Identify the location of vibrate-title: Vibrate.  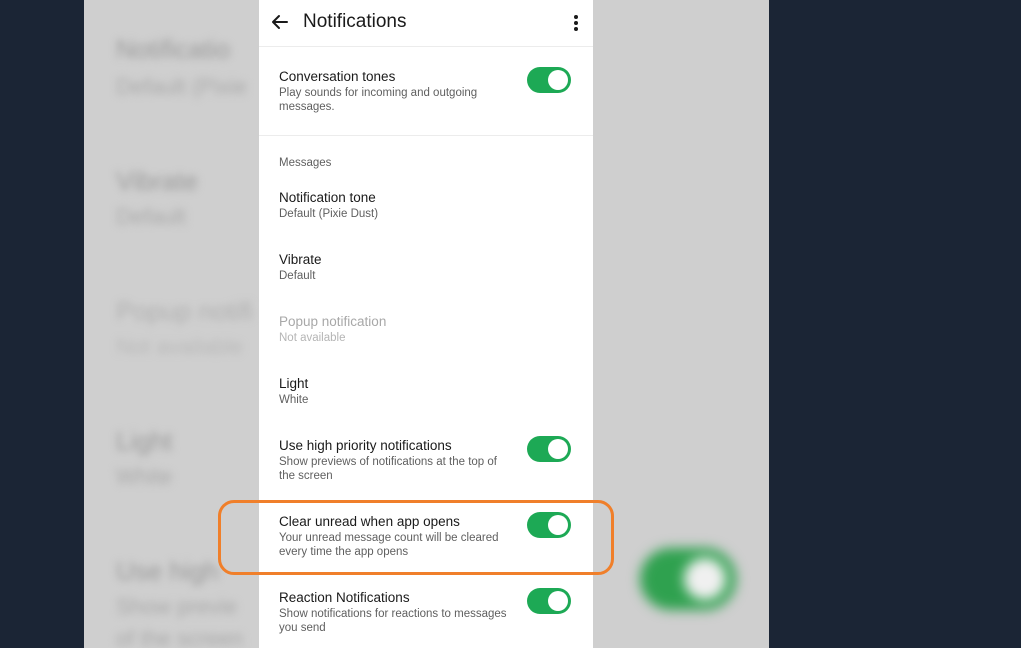
(300, 259).